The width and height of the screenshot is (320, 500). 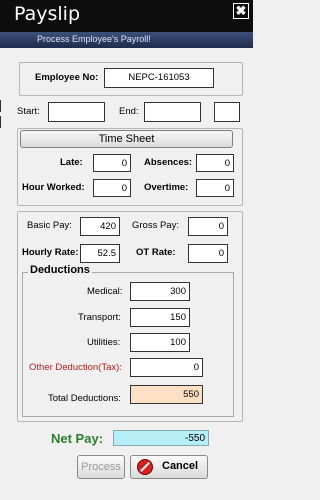 I want to click on ot-rate-field: 0, so click(x=208, y=253).